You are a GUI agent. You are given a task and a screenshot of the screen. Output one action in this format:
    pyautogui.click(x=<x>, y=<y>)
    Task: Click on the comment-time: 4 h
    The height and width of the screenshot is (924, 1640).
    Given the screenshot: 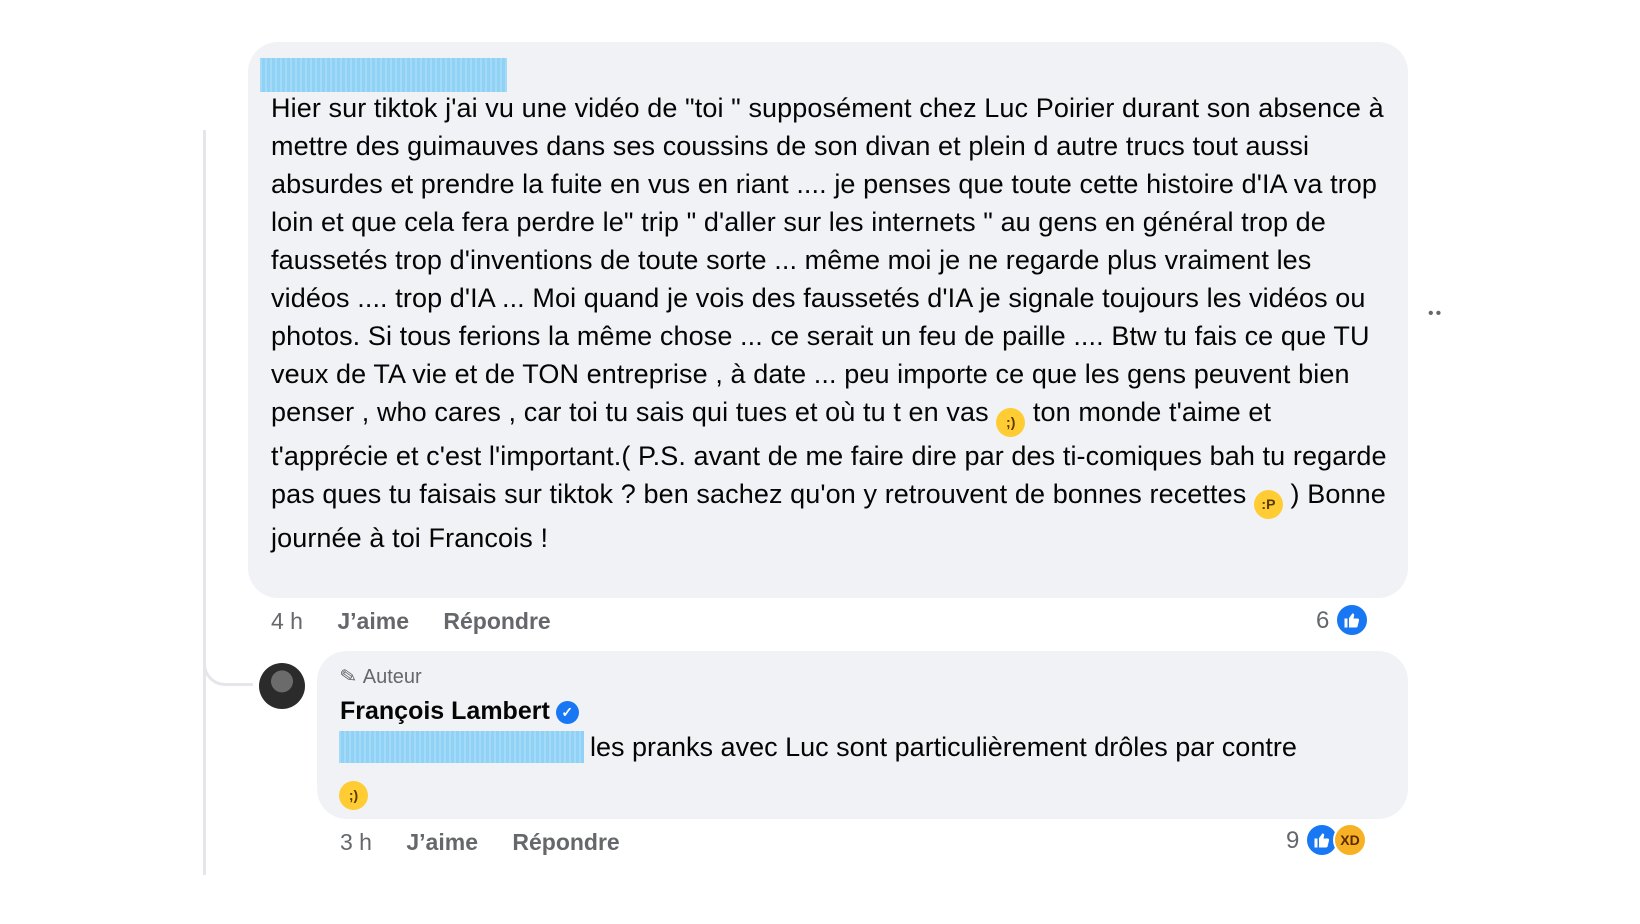 What is the action you would take?
    pyautogui.click(x=287, y=621)
    